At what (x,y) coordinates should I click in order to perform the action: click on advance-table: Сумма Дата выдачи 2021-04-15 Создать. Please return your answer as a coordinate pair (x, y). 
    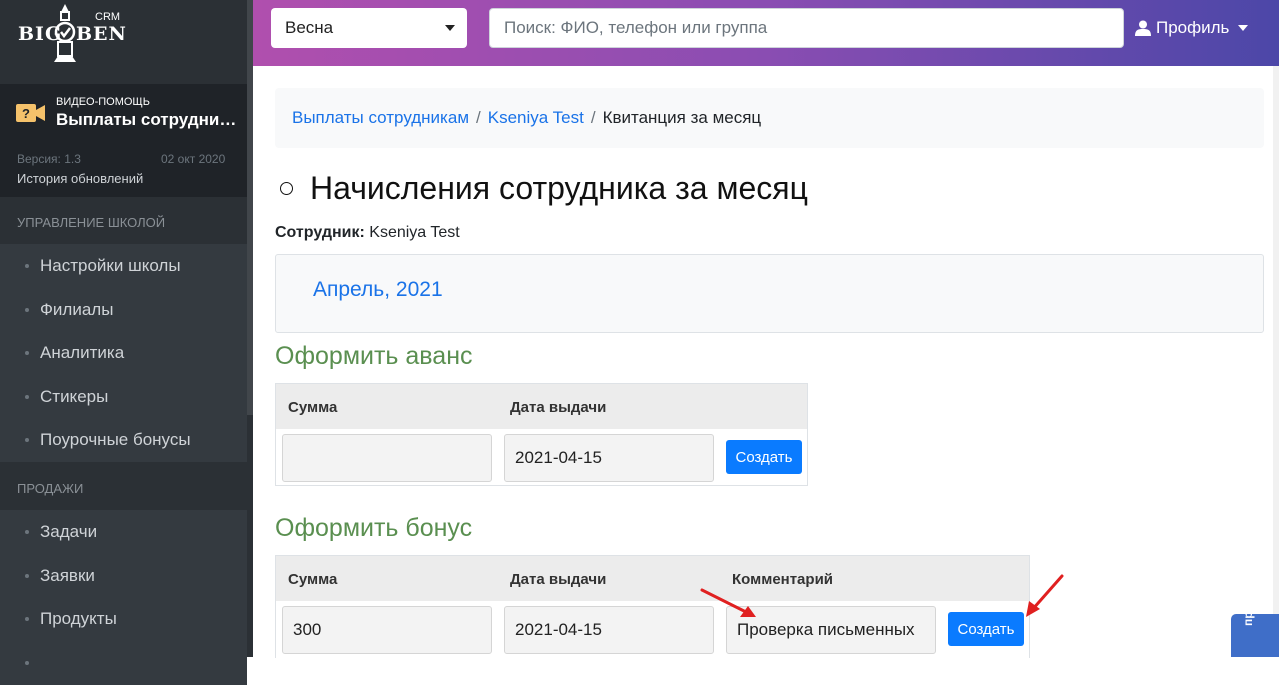
    Looking at the image, I should click on (541, 434).